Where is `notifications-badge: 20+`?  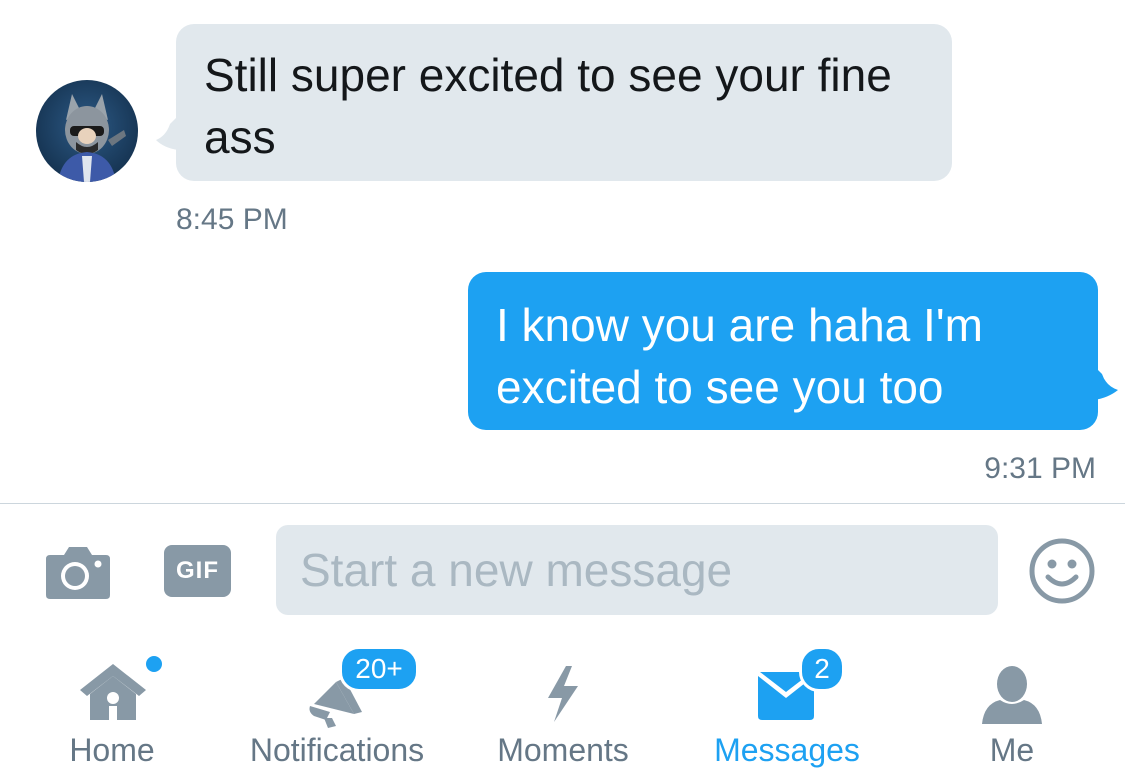 notifications-badge: 20+ is located at coordinates (379, 669).